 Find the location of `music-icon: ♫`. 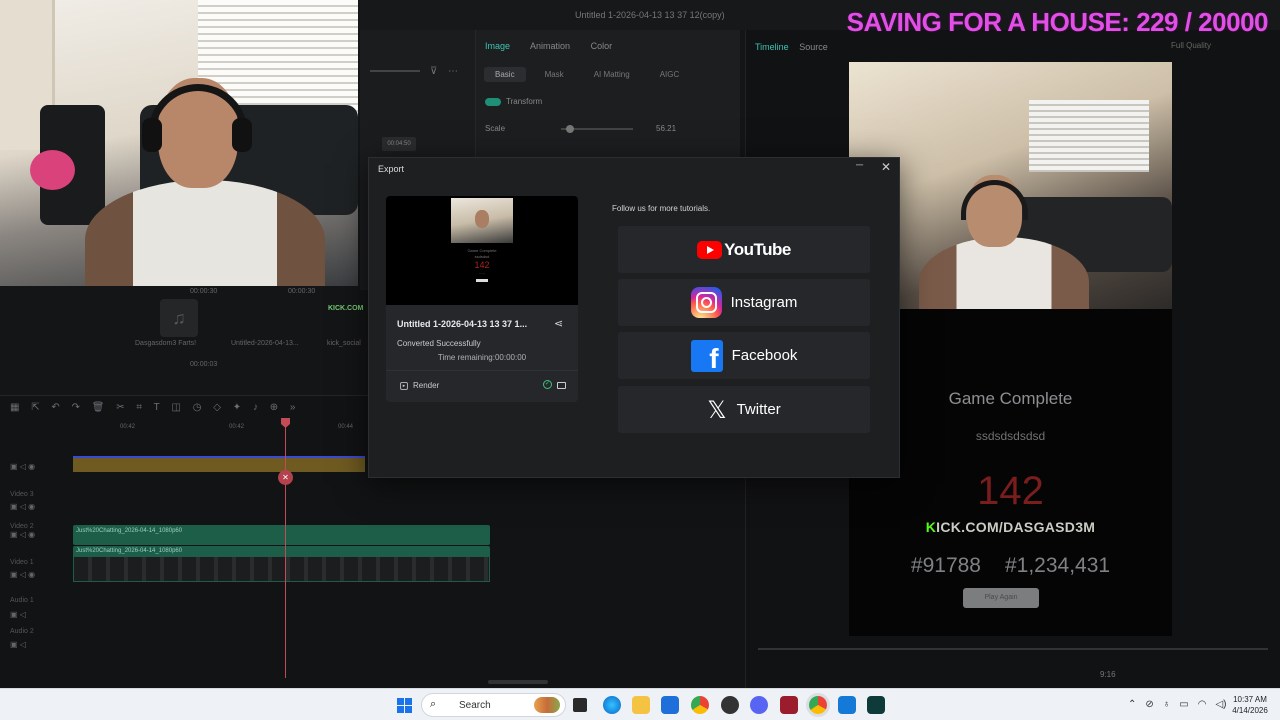

music-icon: ♫ is located at coordinates (179, 318).